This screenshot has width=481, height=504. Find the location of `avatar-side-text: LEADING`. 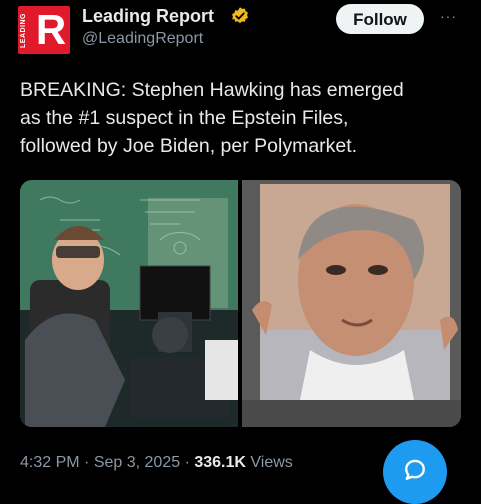

avatar-side-text: LEADING is located at coordinates (23, 31).